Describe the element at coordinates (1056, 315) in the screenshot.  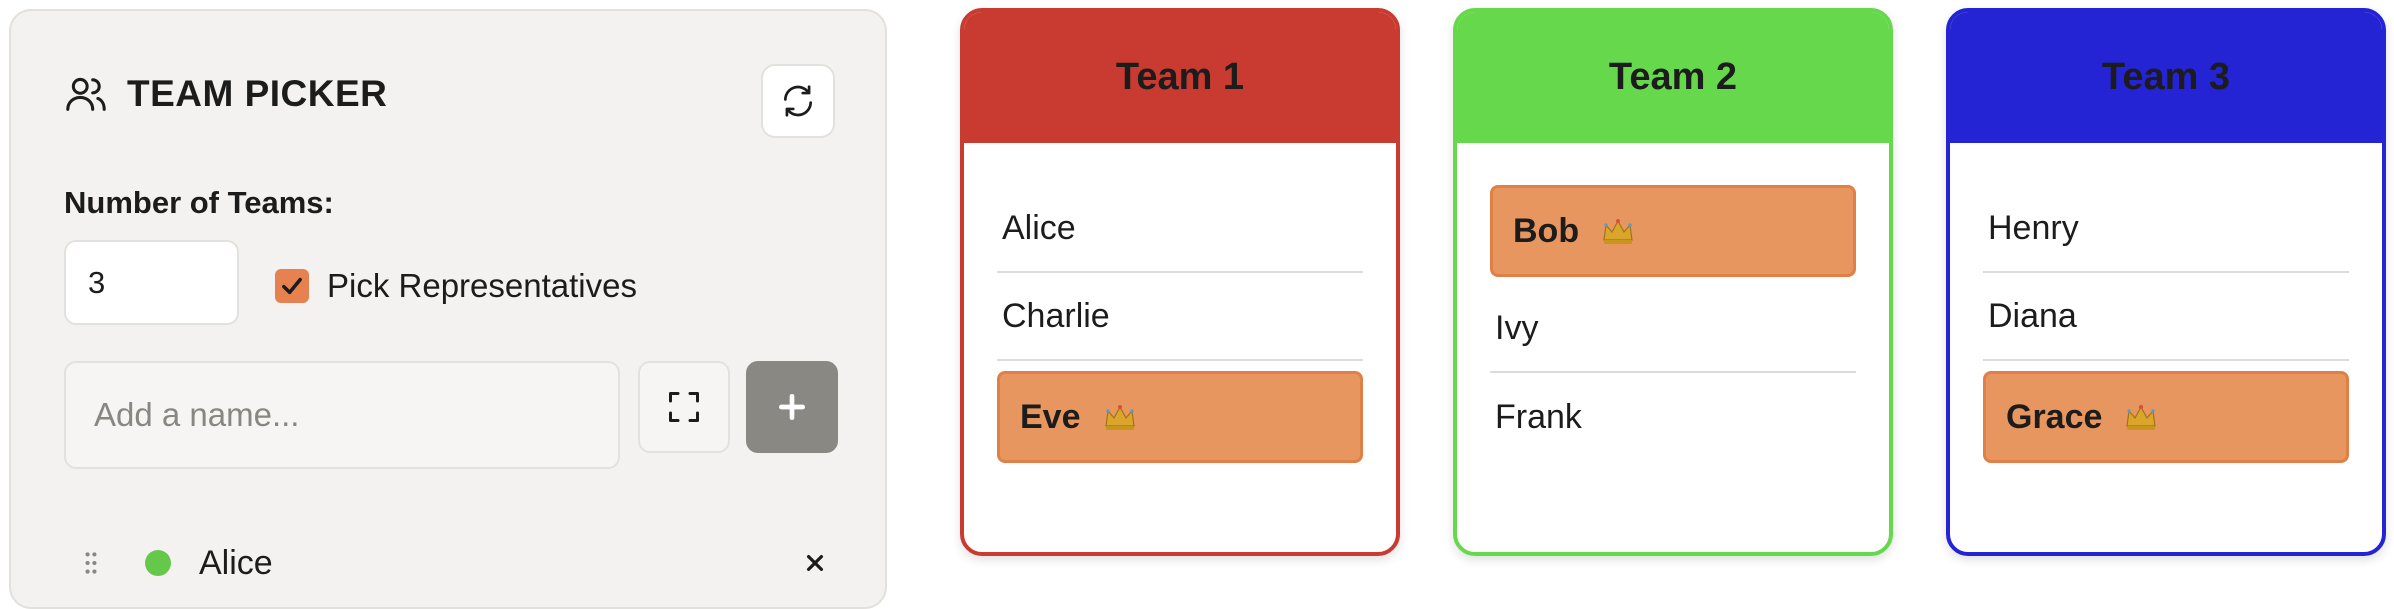
I see `member-name: Charlie` at that location.